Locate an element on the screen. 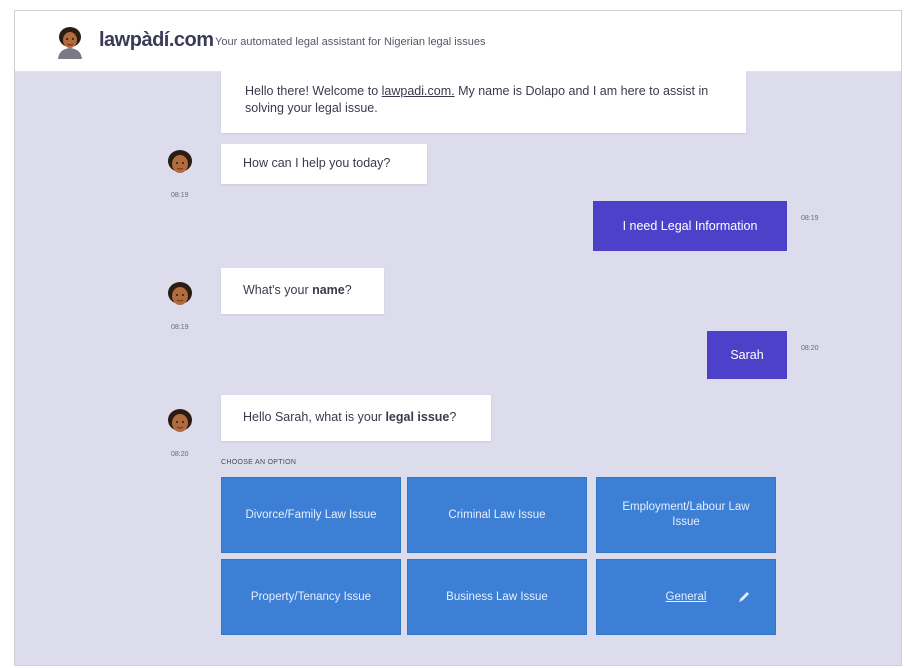  option-business-law: Business Law Issue is located at coordinates (497, 597).